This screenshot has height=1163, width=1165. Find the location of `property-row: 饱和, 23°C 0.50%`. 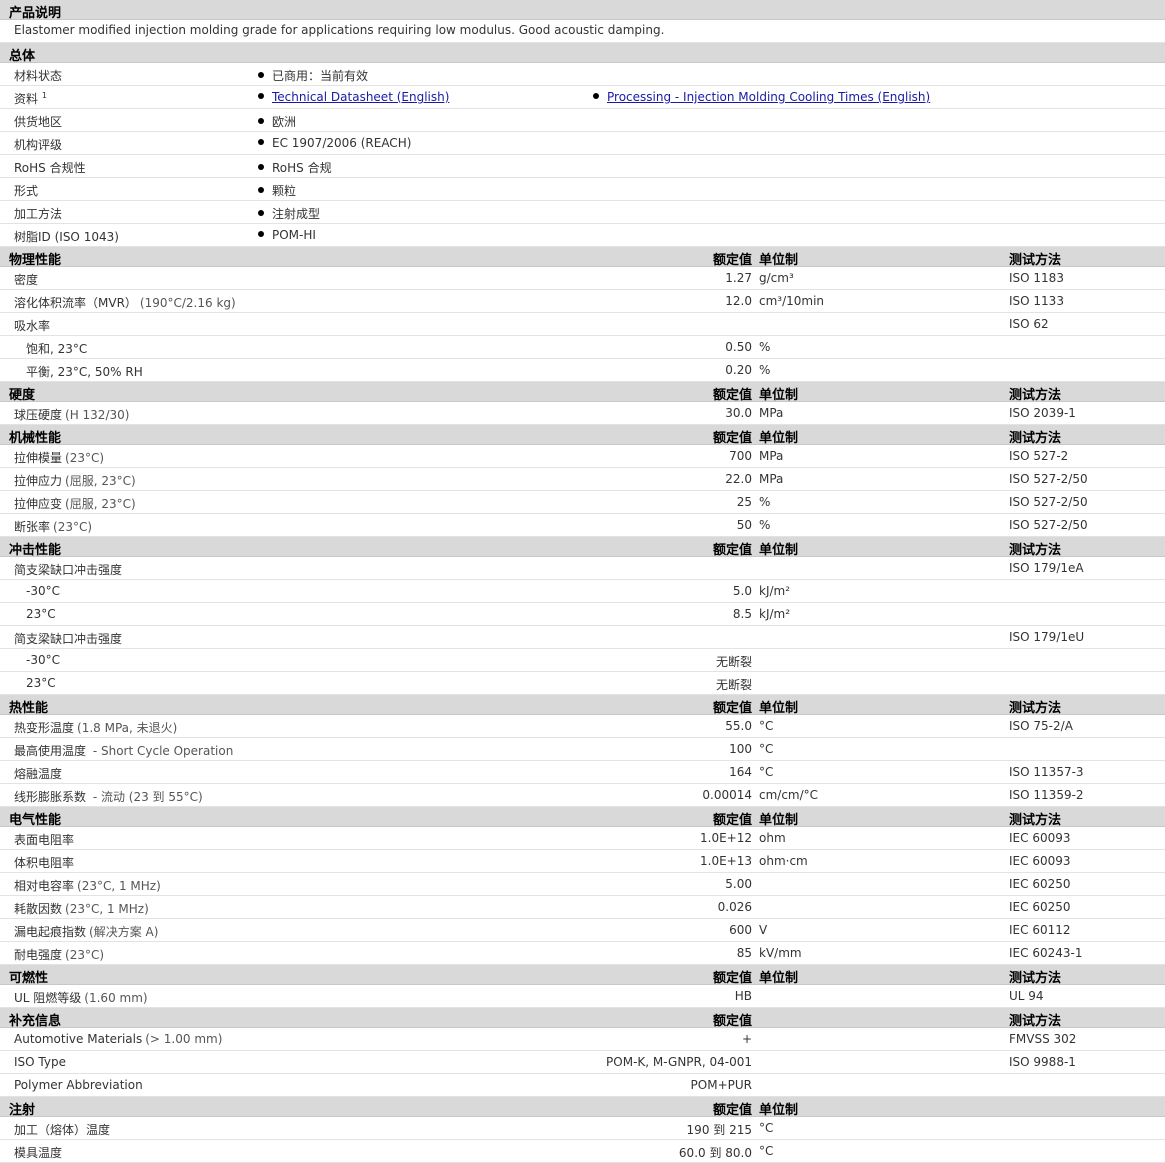

property-row: 饱和, 23°C 0.50% is located at coordinates (582, 347).